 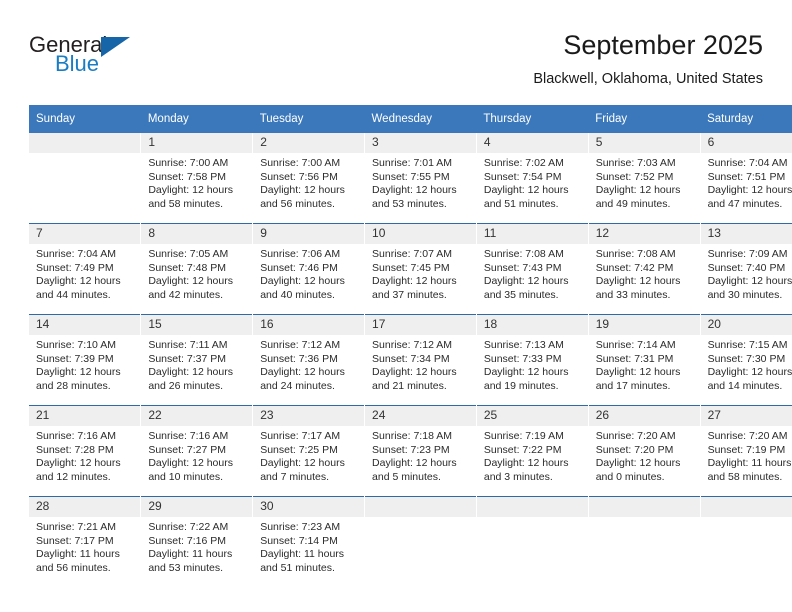 I want to click on daylight-text-cont: and 28 minutes., so click(x=73, y=385).